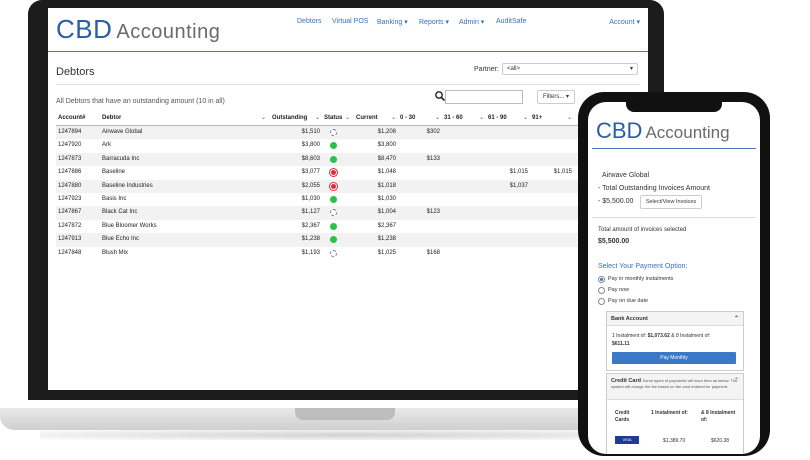  Describe the element at coordinates (556, 97) in the screenshot. I see `filters-button: Filters... ▾` at that location.